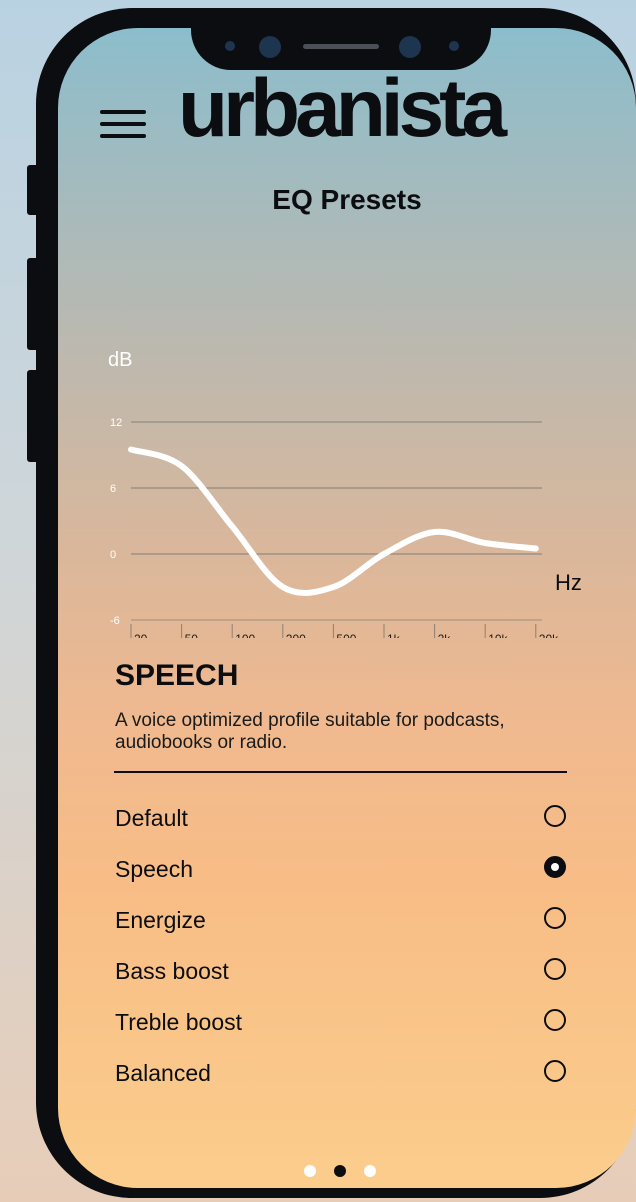 The height and width of the screenshot is (1202, 636). I want to click on option-speech: Speech, so click(347, 869).